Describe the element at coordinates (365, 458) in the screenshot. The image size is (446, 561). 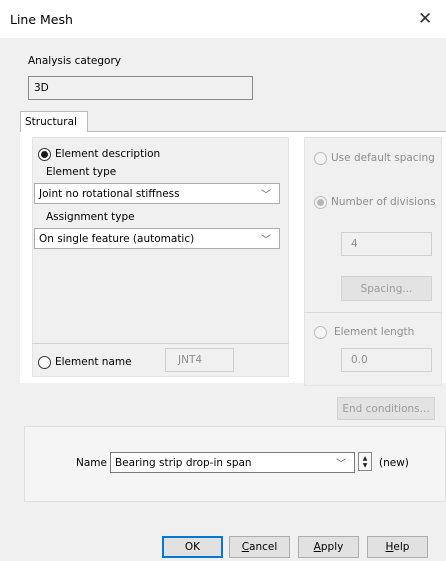
I see `spin-up-icon: ▲` at that location.